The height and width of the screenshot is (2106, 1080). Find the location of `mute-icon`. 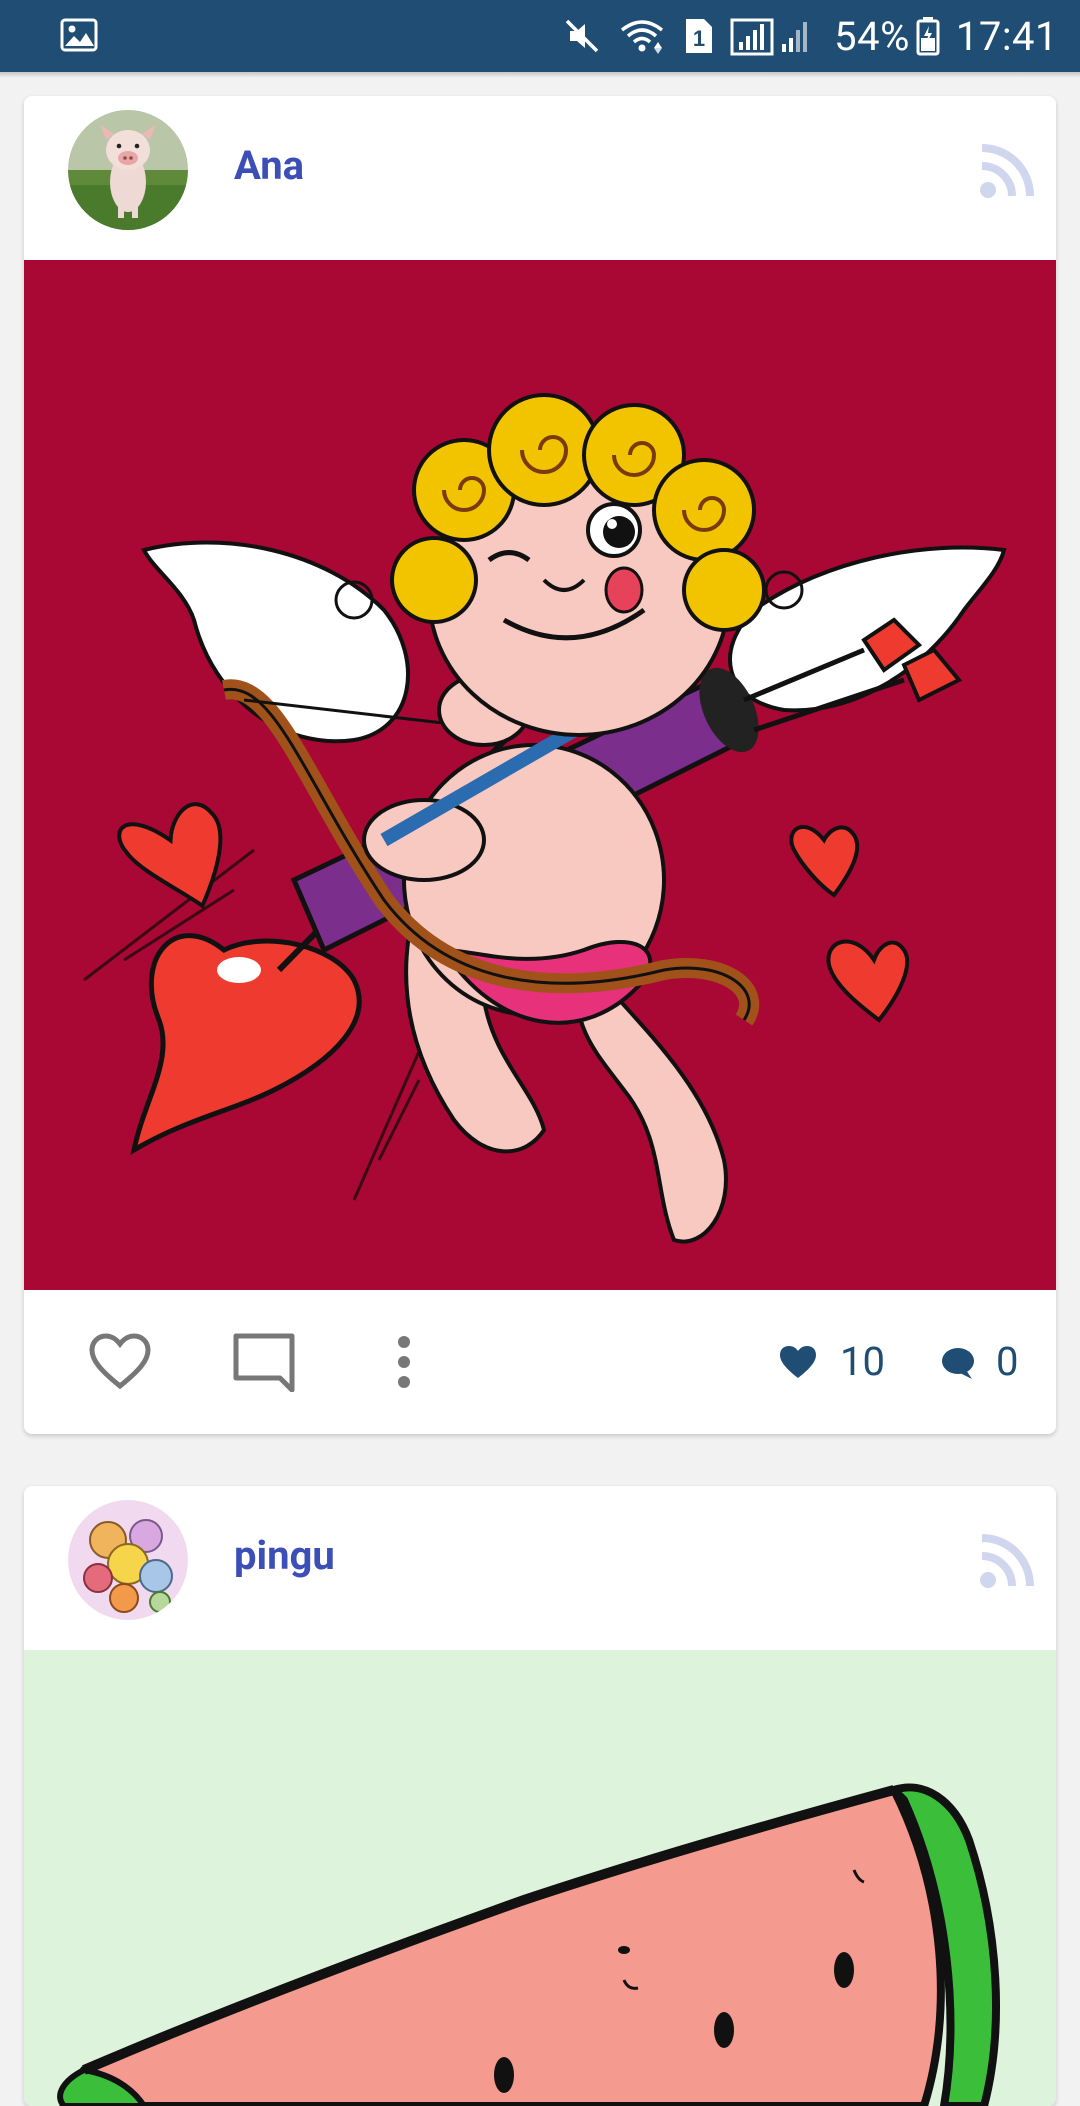

mute-icon is located at coordinates (582, 36).